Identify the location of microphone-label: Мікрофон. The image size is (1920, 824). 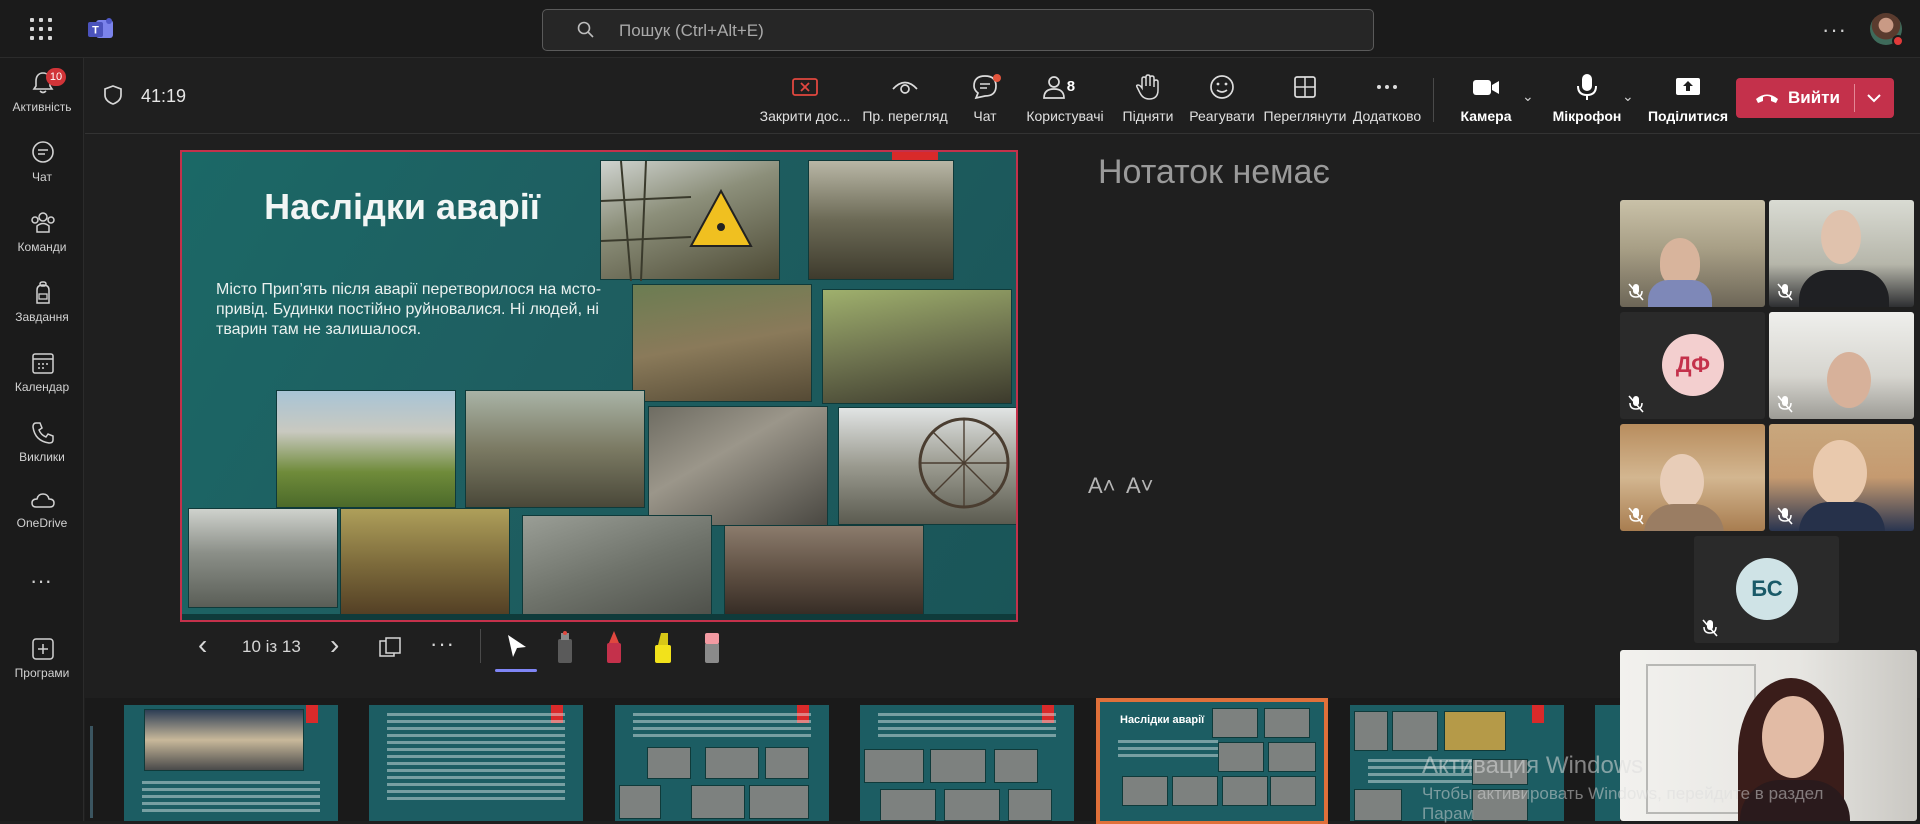
(1587, 116).